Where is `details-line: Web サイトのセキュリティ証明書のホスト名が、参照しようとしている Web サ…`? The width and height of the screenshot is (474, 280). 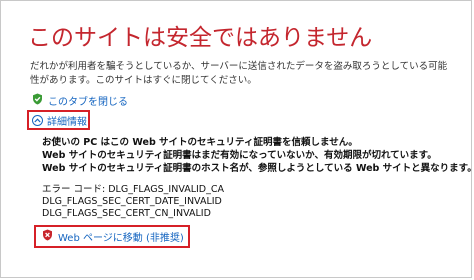
details-line: Web サイトのセキュリティ証明書のホスト名が、参照しようとしている Web サ… is located at coordinates (258, 168).